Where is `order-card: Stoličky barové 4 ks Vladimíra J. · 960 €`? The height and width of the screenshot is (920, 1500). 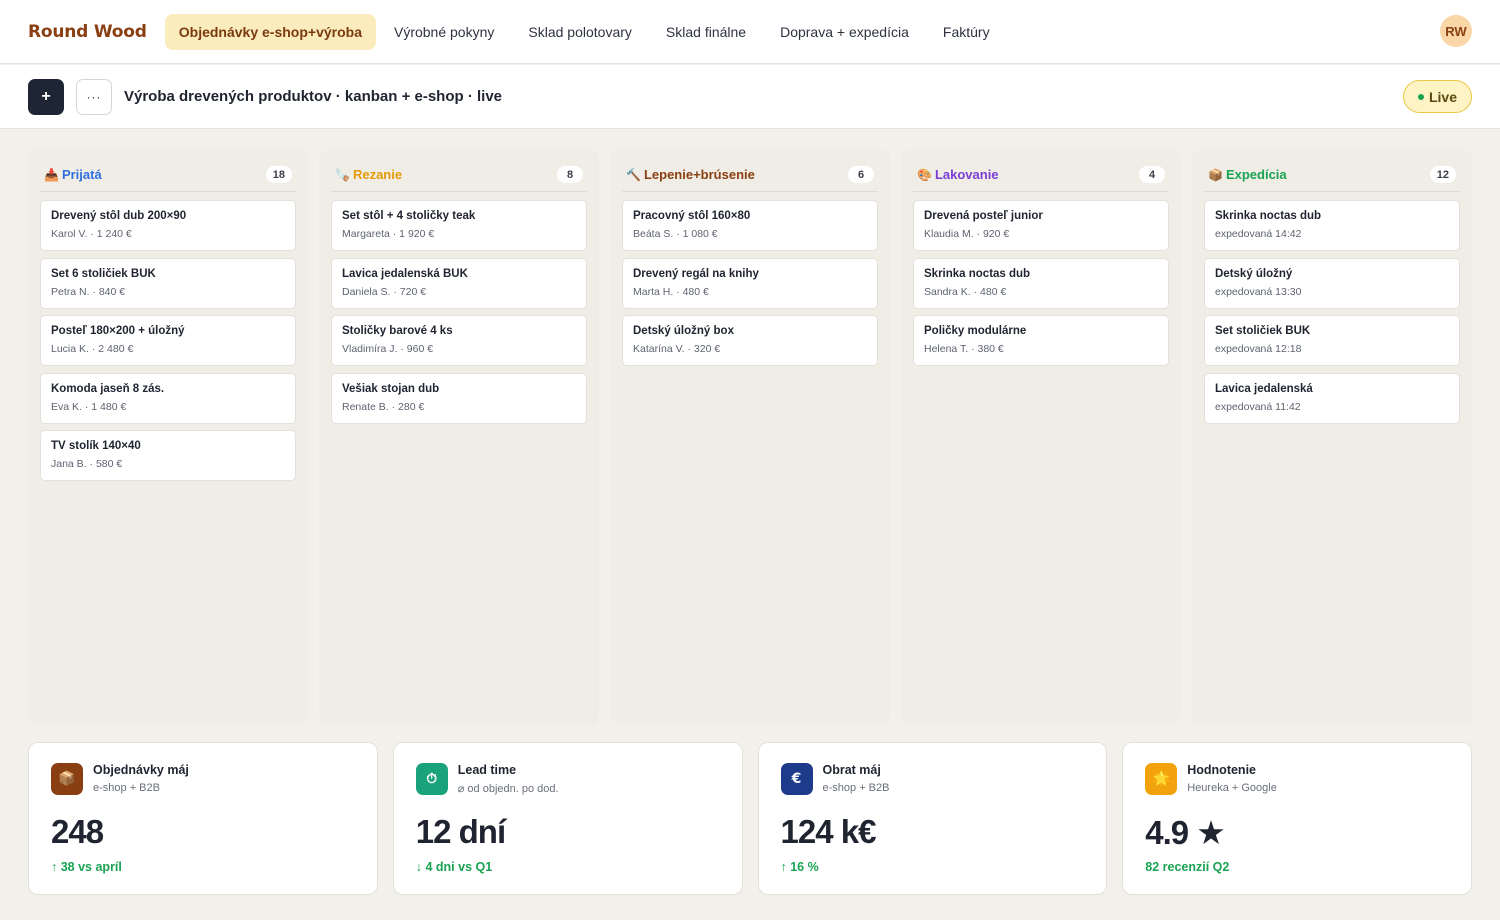 order-card: Stoličky barové 4 ks Vladimíra J. · 960 € is located at coordinates (459, 340).